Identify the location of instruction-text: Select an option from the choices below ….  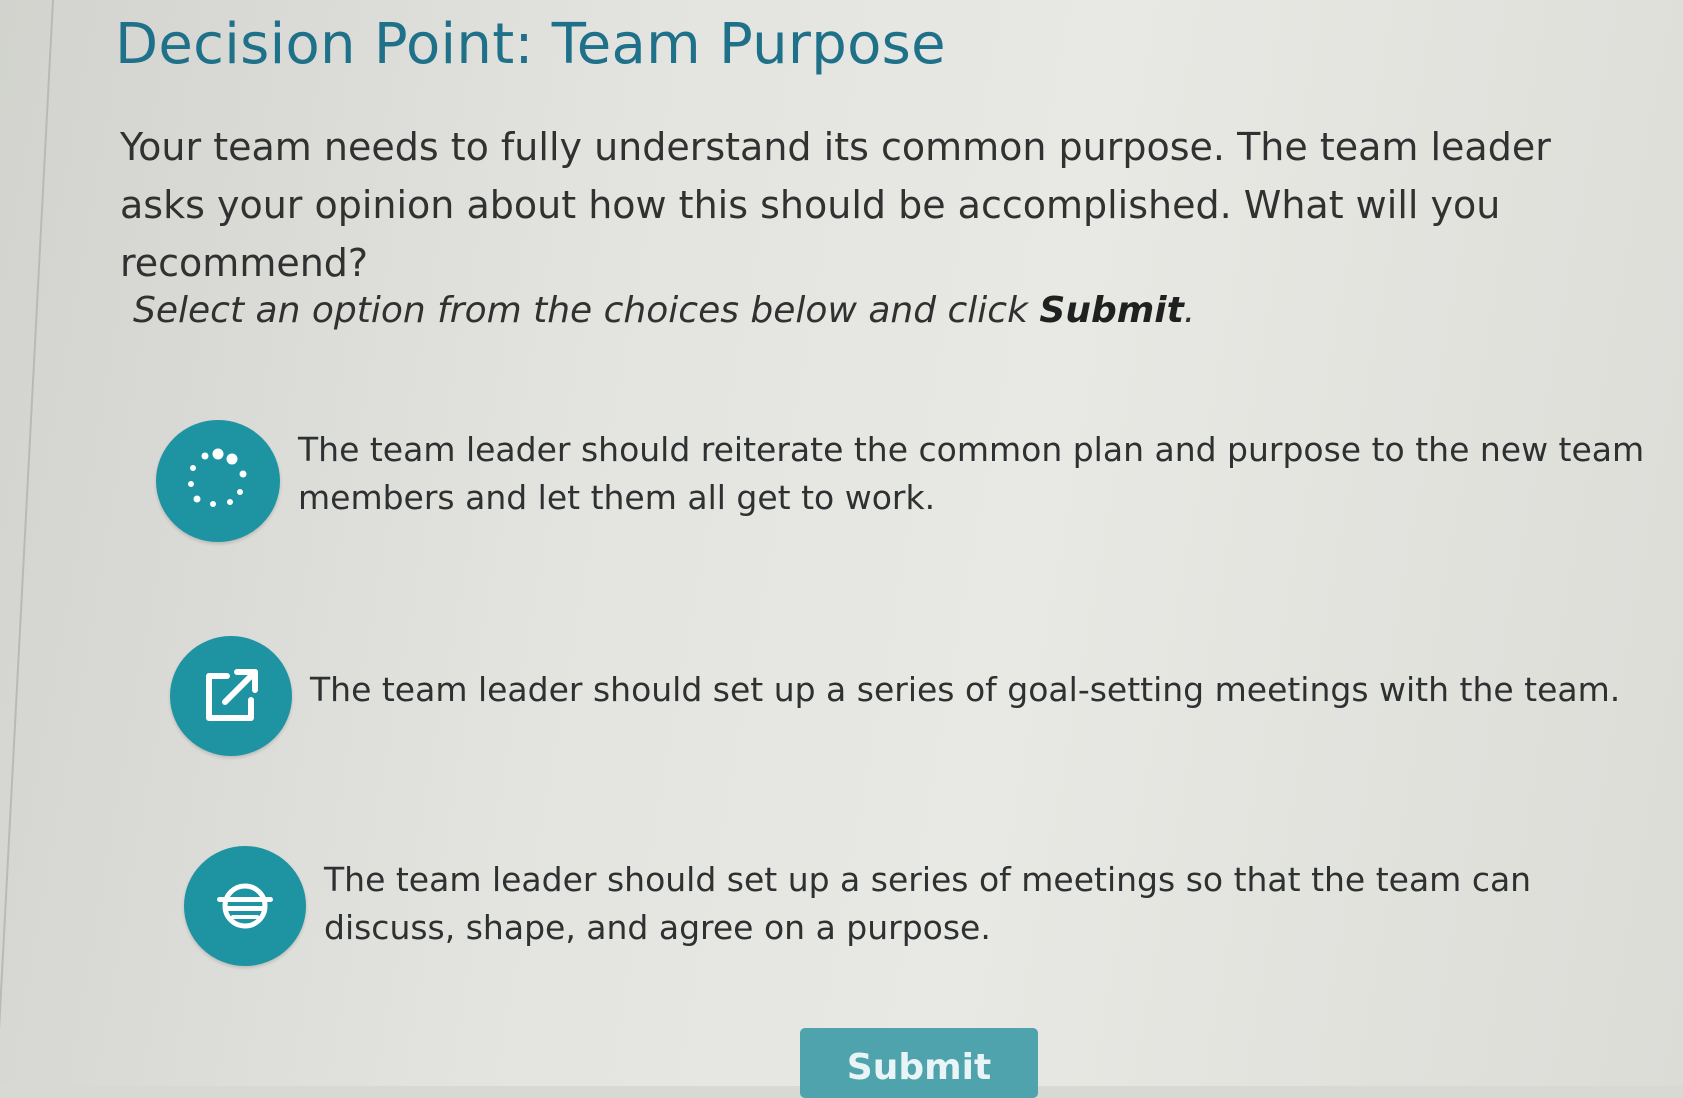
(664, 310).